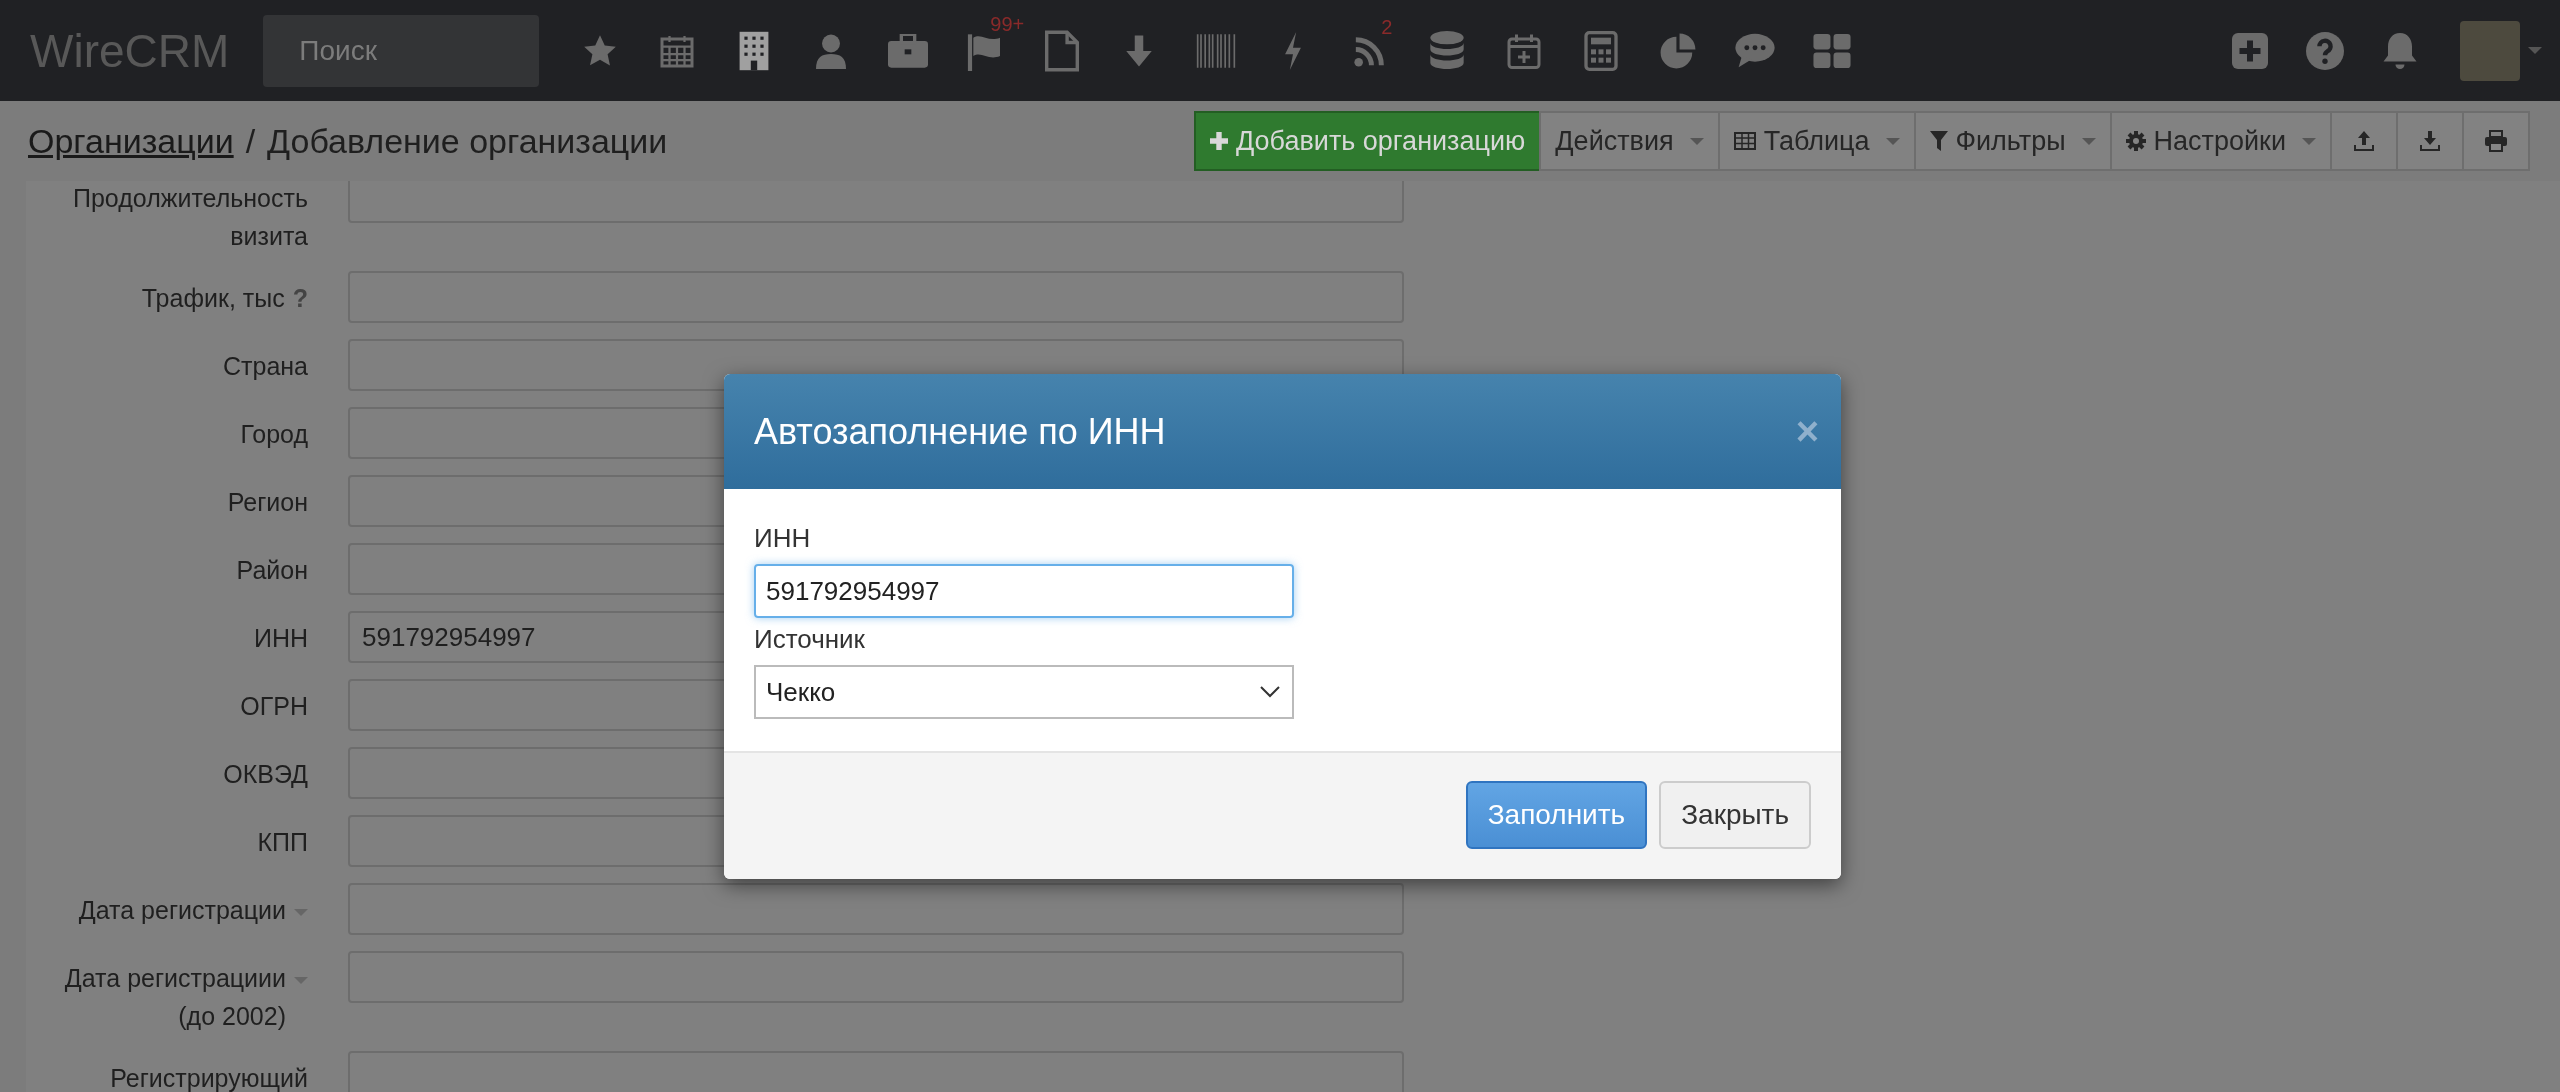 This screenshot has height=1092, width=2560. I want to click on briefcase-icon, so click(907, 50).